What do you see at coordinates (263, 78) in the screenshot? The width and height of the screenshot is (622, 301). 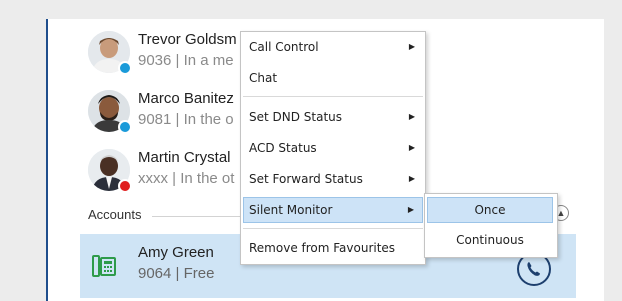 I see `menu-item-label: Chat` at bounding box center [263, 78].